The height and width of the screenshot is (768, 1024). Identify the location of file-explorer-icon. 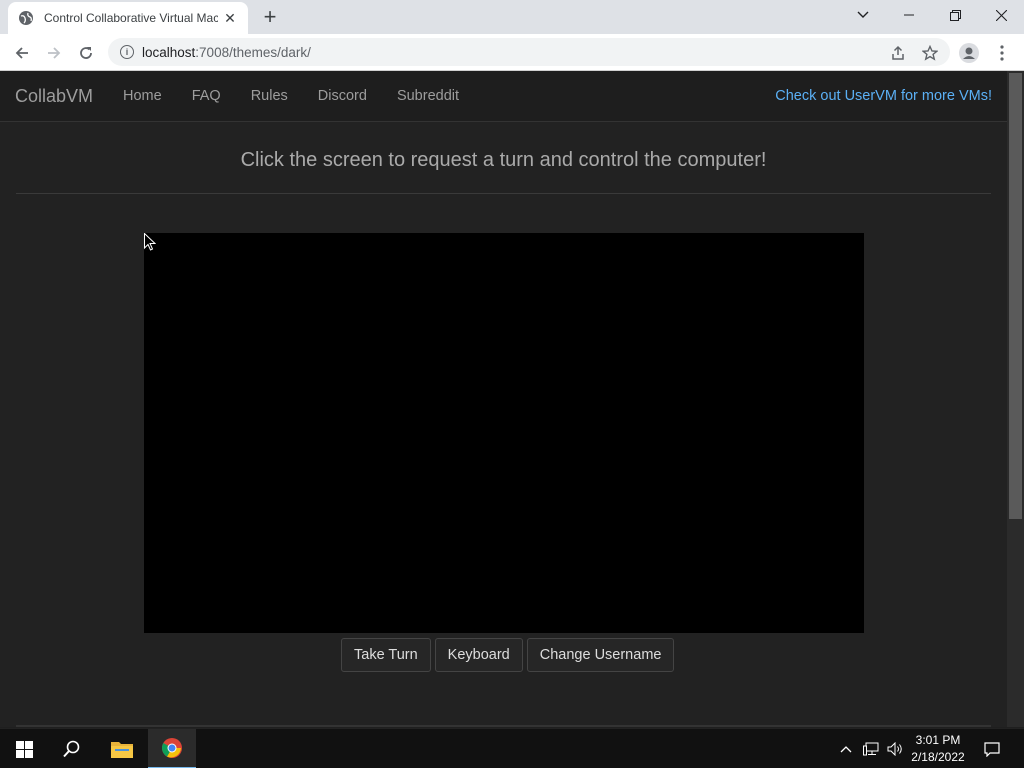
(122, 748).